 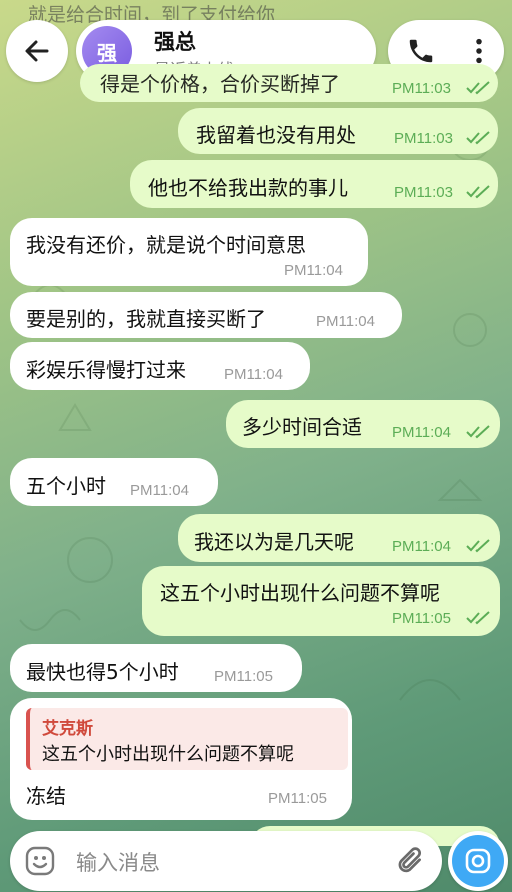 What do you see at coordinates (46, 796) in the screenshot?
I see `message-text: 冻结` at bounding box center [46, 796].